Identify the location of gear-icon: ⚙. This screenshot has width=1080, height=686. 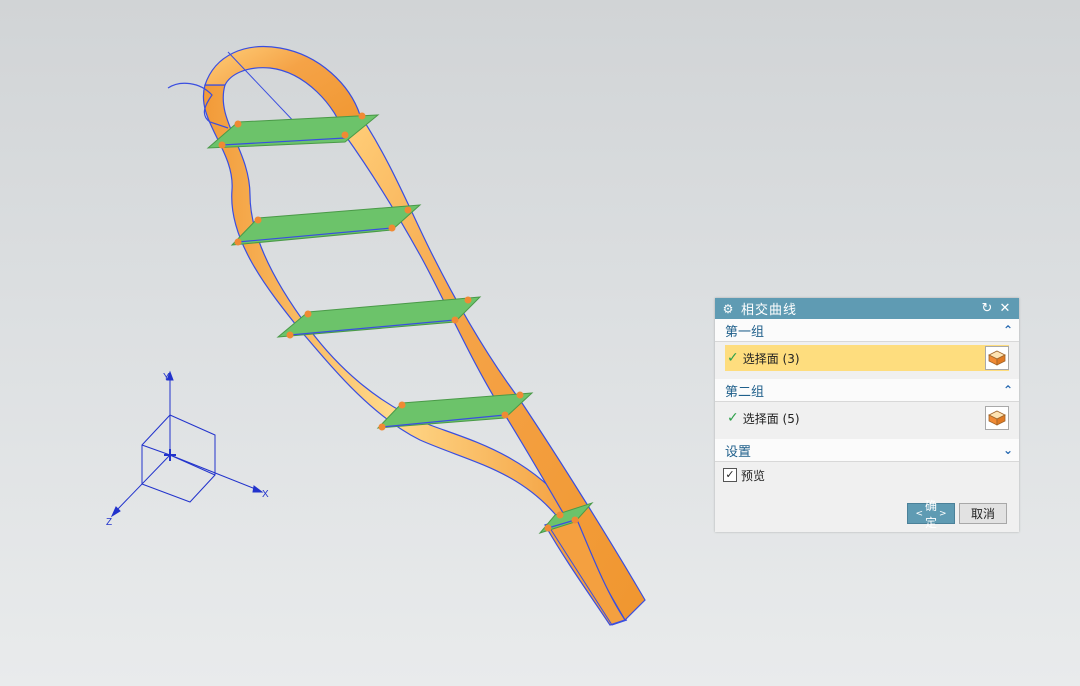
(728, 309).